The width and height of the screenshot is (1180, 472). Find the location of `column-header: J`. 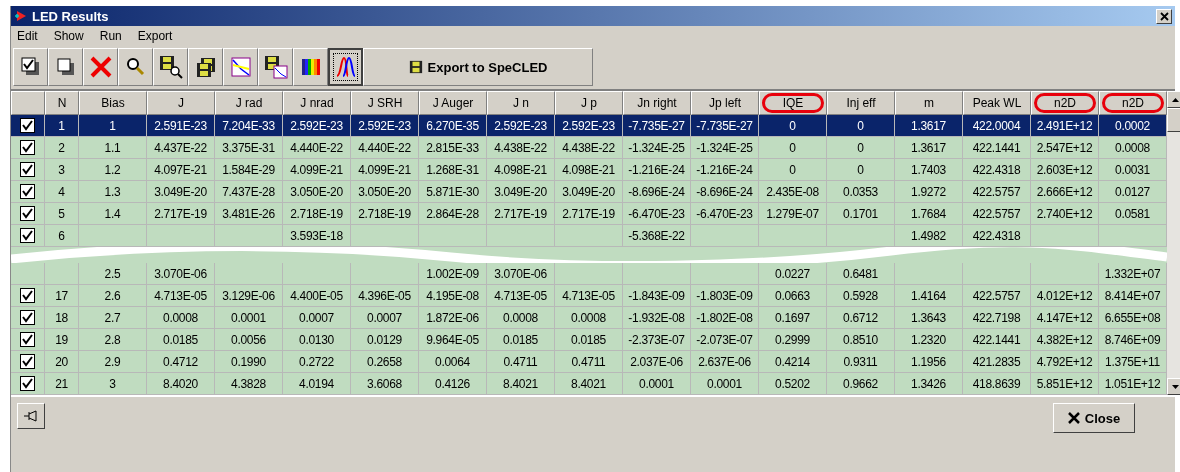

column-header: J is located at coordinates (181, 103).